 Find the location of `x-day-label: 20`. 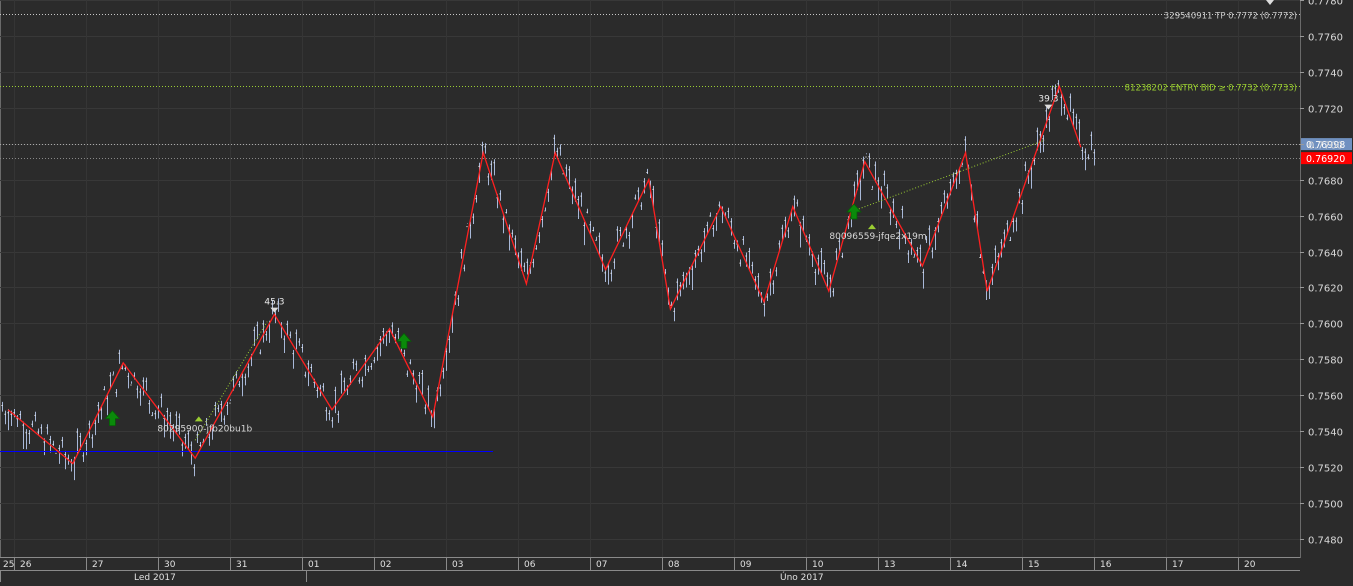

x-day-label: 20 is located at coordinates (1250, 565).